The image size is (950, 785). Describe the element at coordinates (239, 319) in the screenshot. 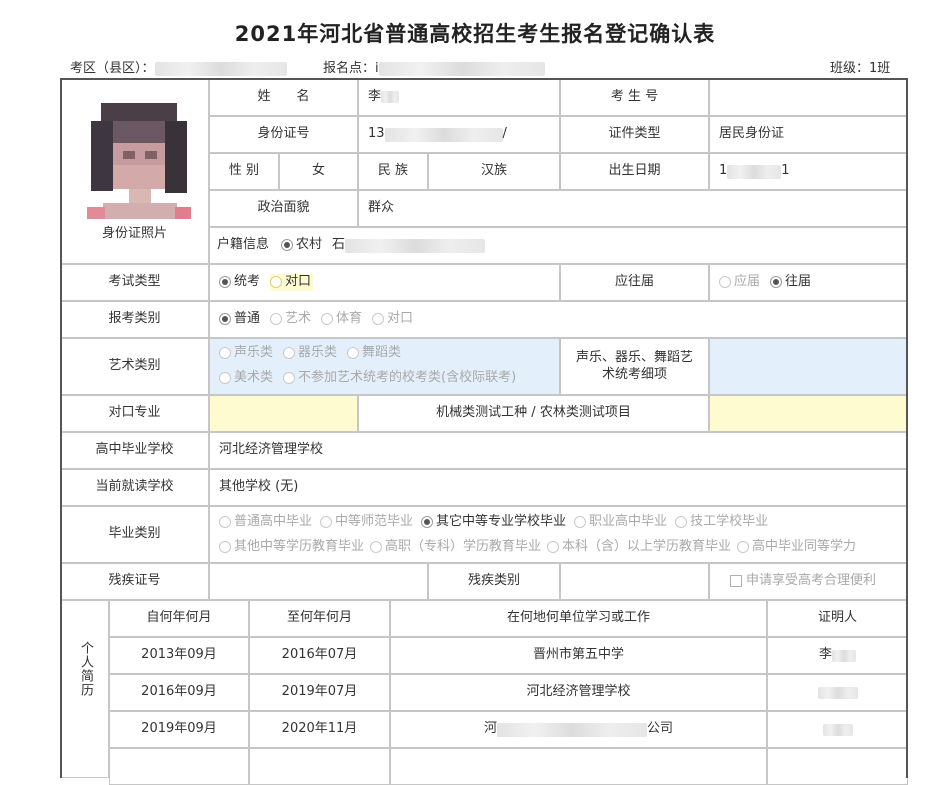

I see `apply-putong-radio: 普通` at that location.